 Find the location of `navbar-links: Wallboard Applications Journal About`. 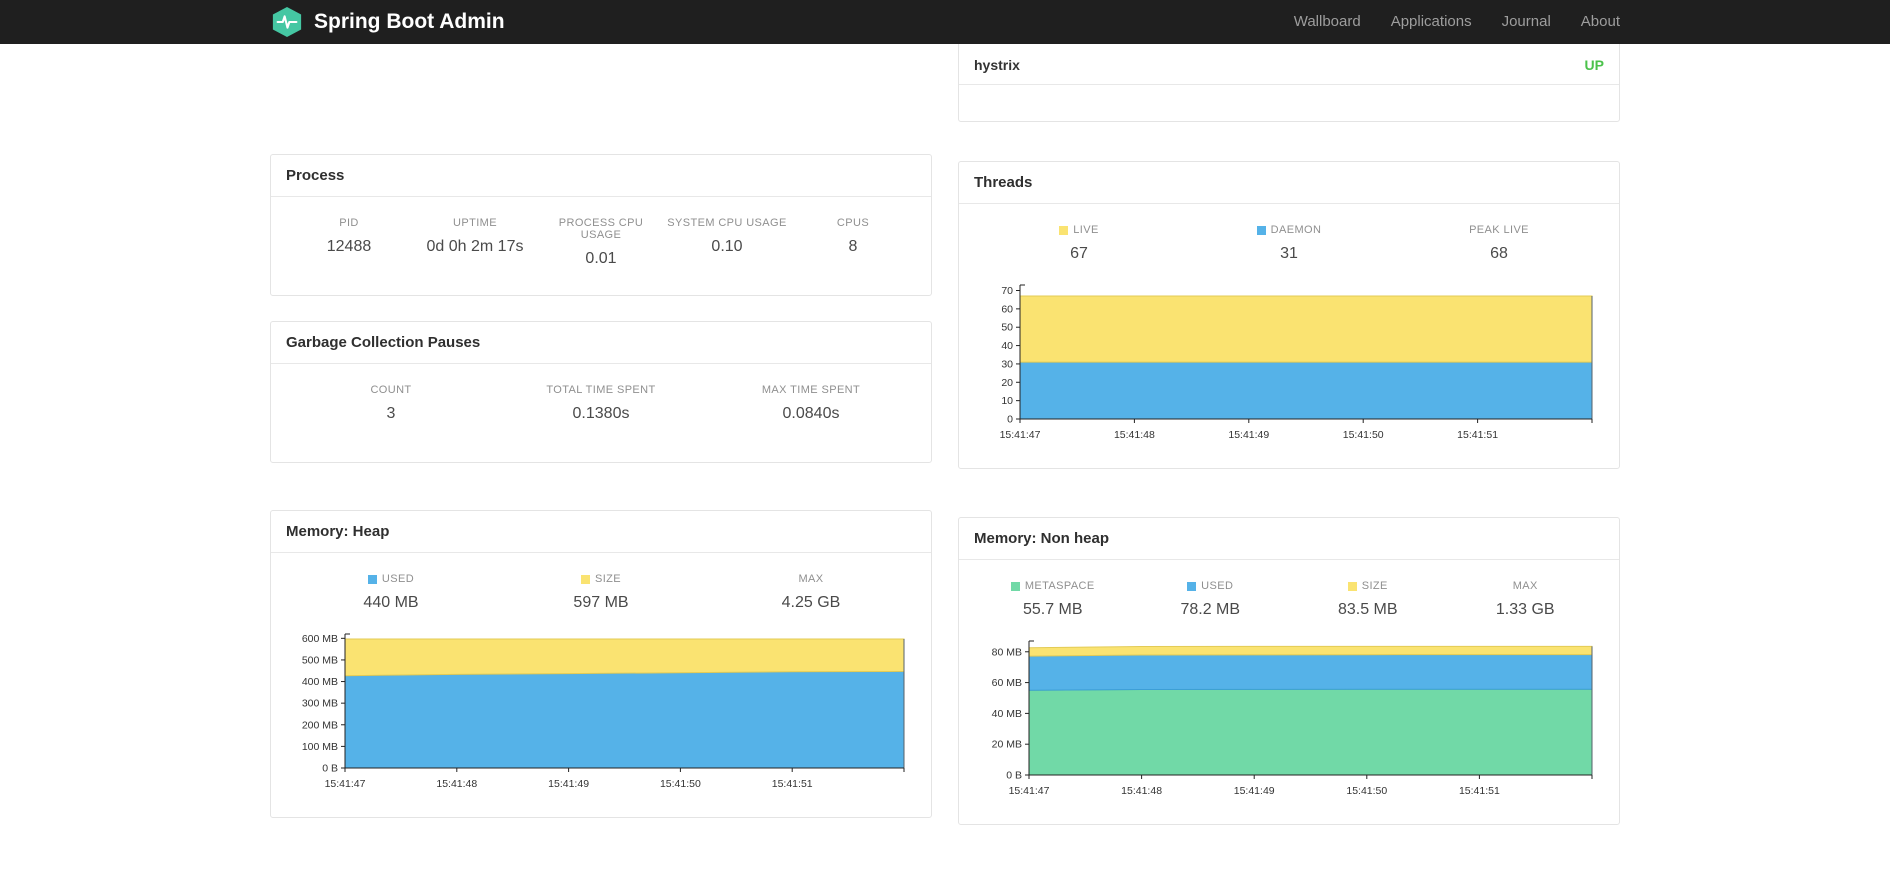

navbar-links: Wallboard Applications Journal About is located at coordinates (1457, 22).